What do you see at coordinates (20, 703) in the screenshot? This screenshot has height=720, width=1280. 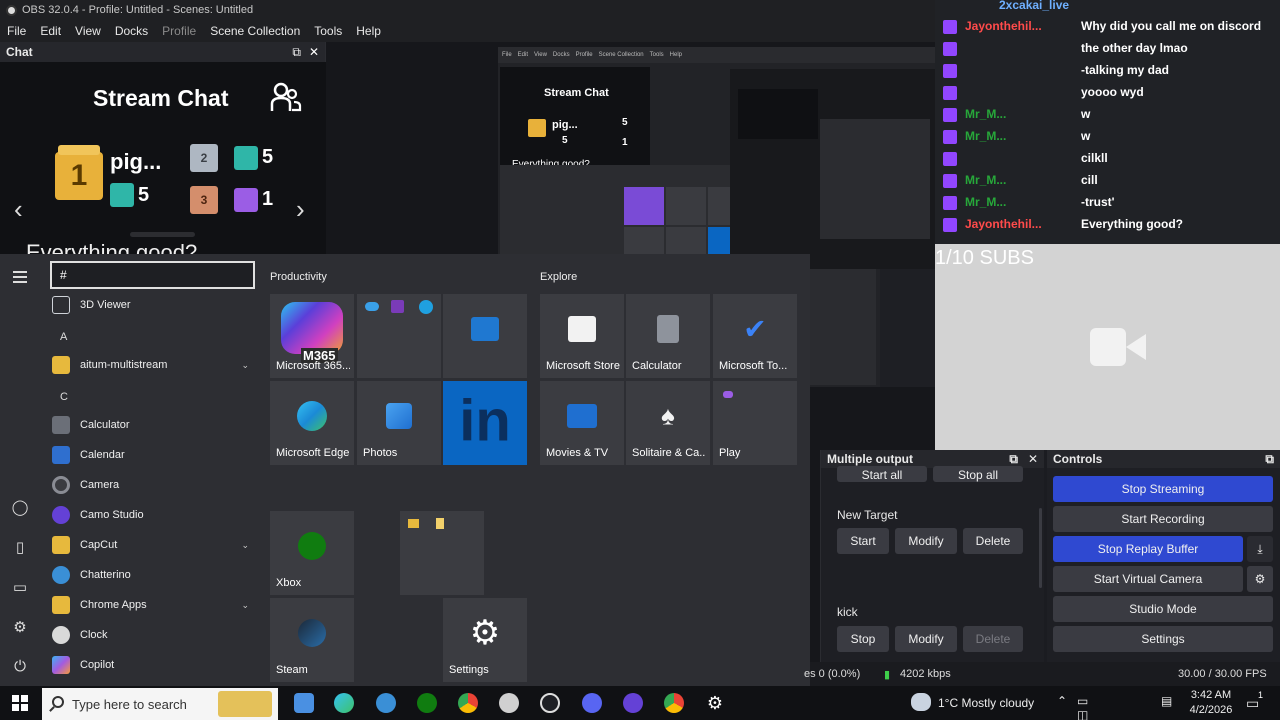 I see `windows-start-icon` at bounding box center [20, 703].